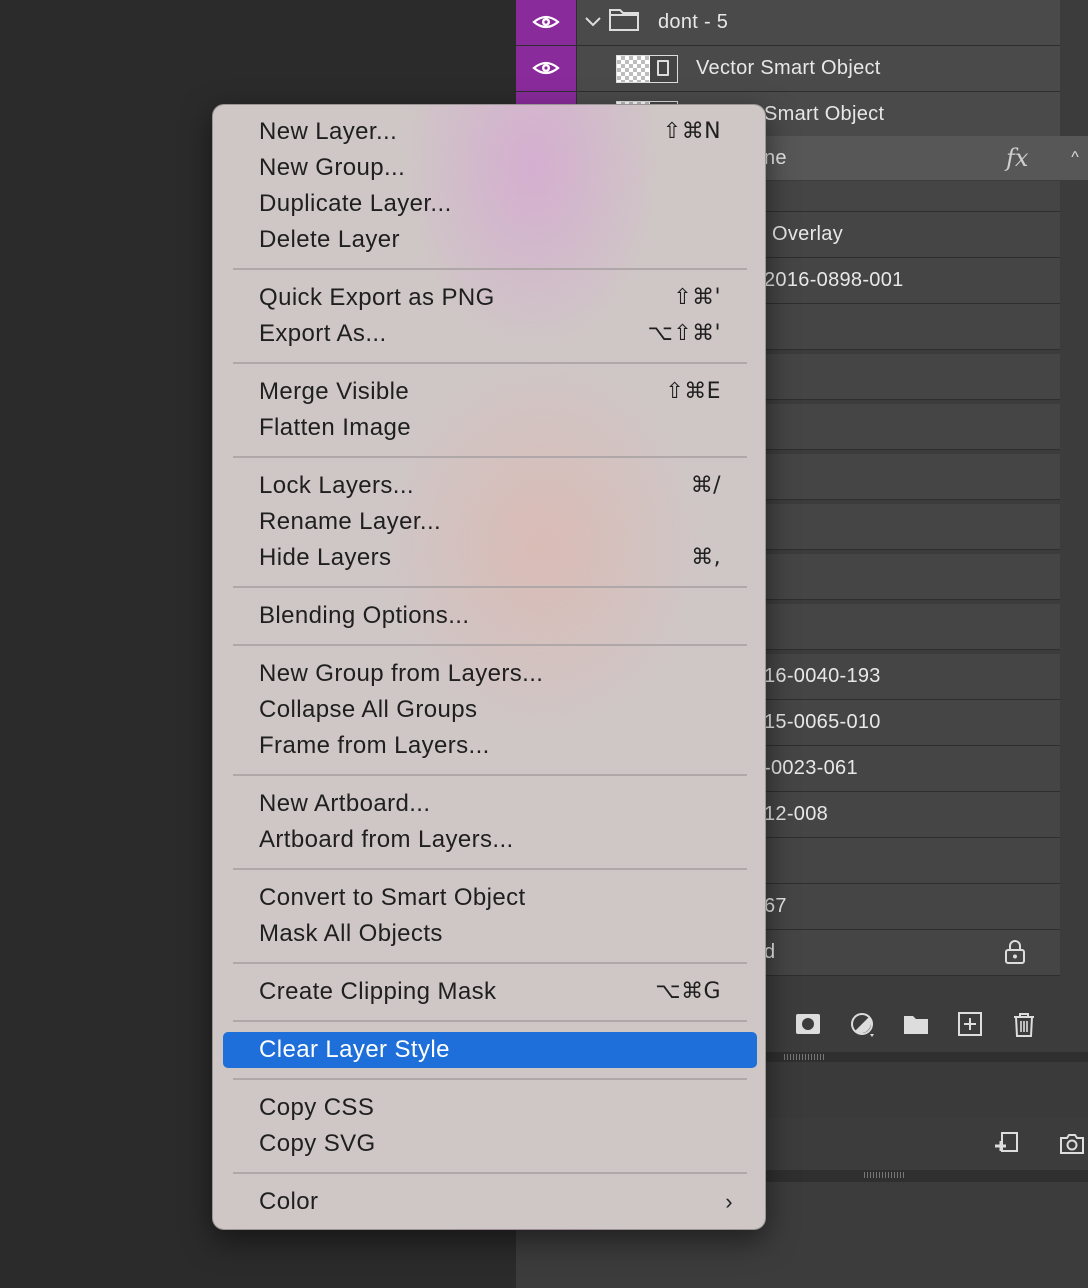  Describe the element at coordinates (317, 1143) in the screenshot. I see `menu-item-label: Copy SVG` at that location.